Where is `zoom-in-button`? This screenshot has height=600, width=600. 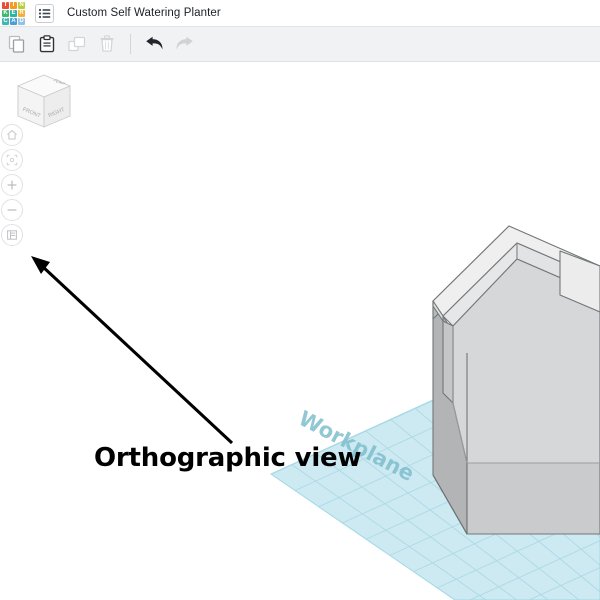 zoom-in-button is located at coordinates (12, 185).